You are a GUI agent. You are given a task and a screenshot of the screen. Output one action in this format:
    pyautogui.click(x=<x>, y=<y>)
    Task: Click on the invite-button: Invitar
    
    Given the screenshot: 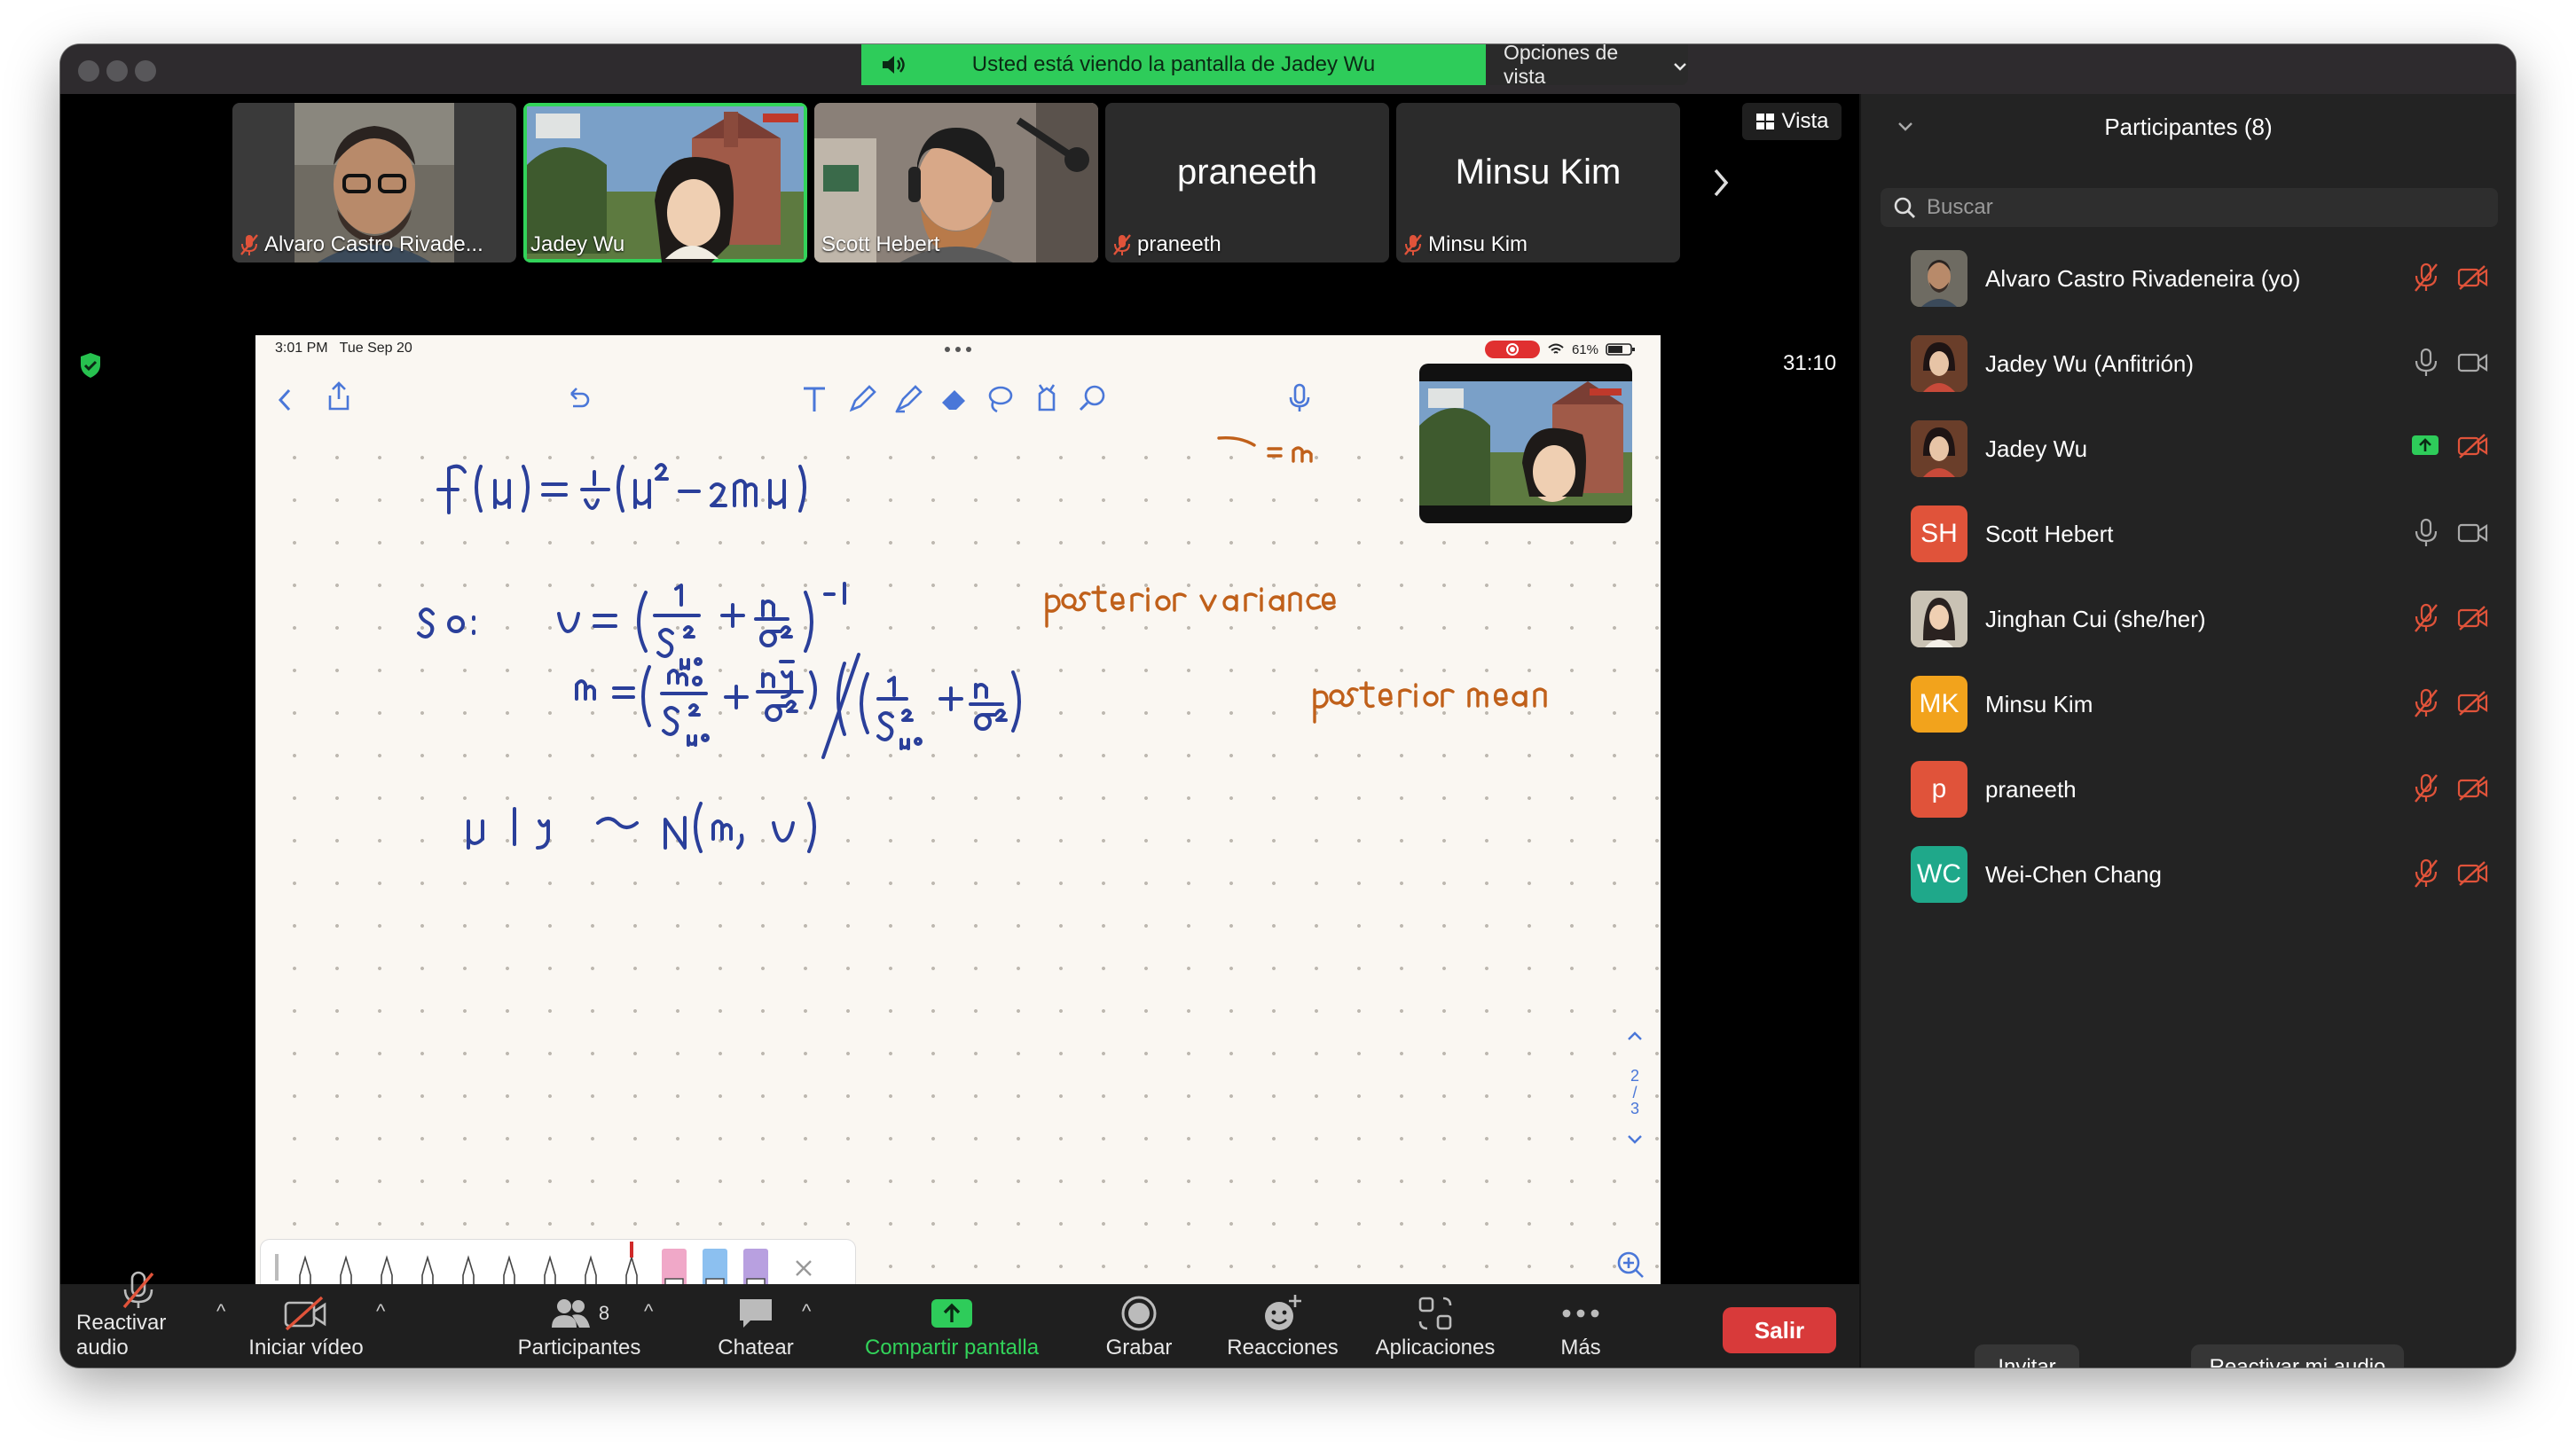 What is the action you would take?
    pyautogui.click(x=2027, y=1356)
    